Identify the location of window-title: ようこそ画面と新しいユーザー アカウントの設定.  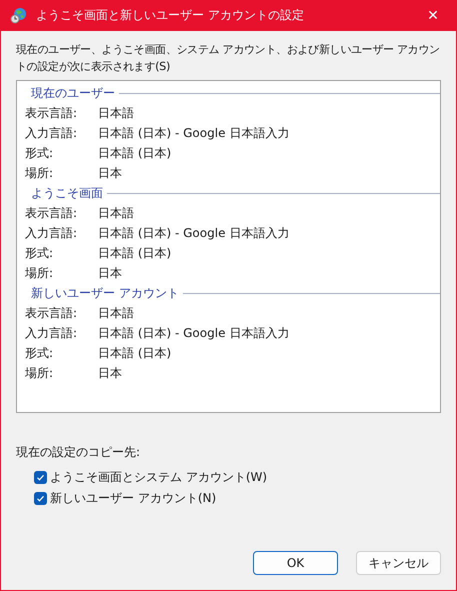
(170, 15).